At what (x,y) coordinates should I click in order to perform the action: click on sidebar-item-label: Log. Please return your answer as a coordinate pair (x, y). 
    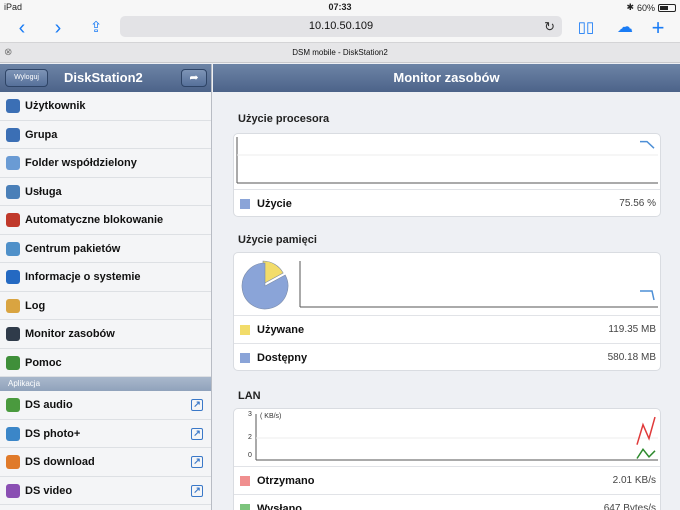
    Looking at the image, I should click on (35, 305).